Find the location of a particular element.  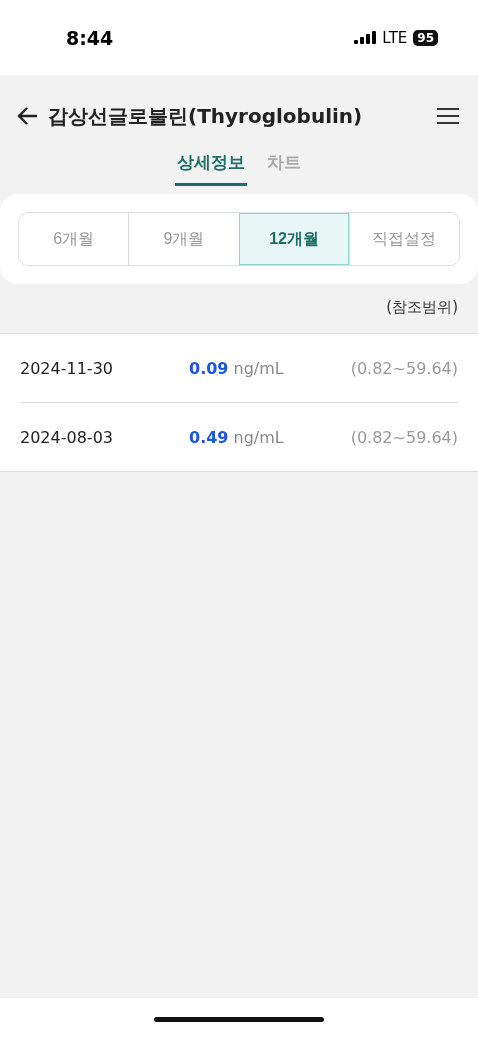

period-option: 12개월 is located at coordinates (293, 239).